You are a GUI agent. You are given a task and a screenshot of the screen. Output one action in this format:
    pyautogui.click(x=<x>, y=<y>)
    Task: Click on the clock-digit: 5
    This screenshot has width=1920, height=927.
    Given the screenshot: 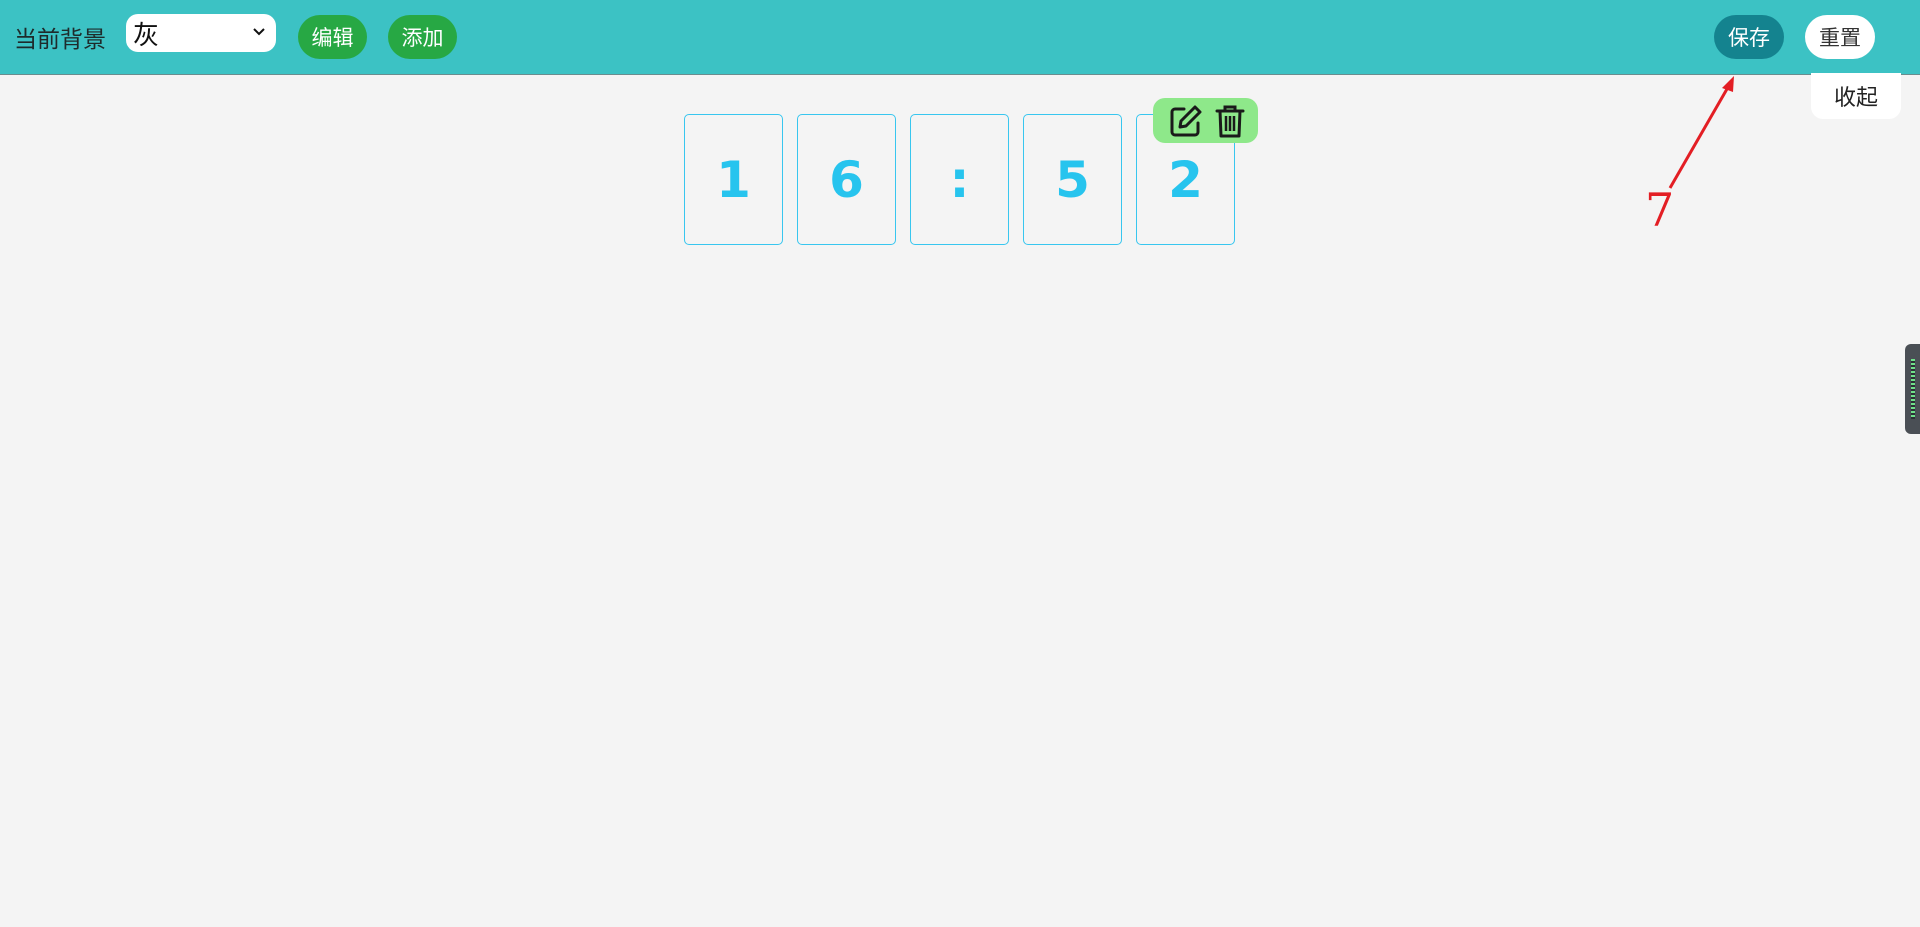 What is the action you would take?
    pyautogui.click(x=1072, y=179)
    